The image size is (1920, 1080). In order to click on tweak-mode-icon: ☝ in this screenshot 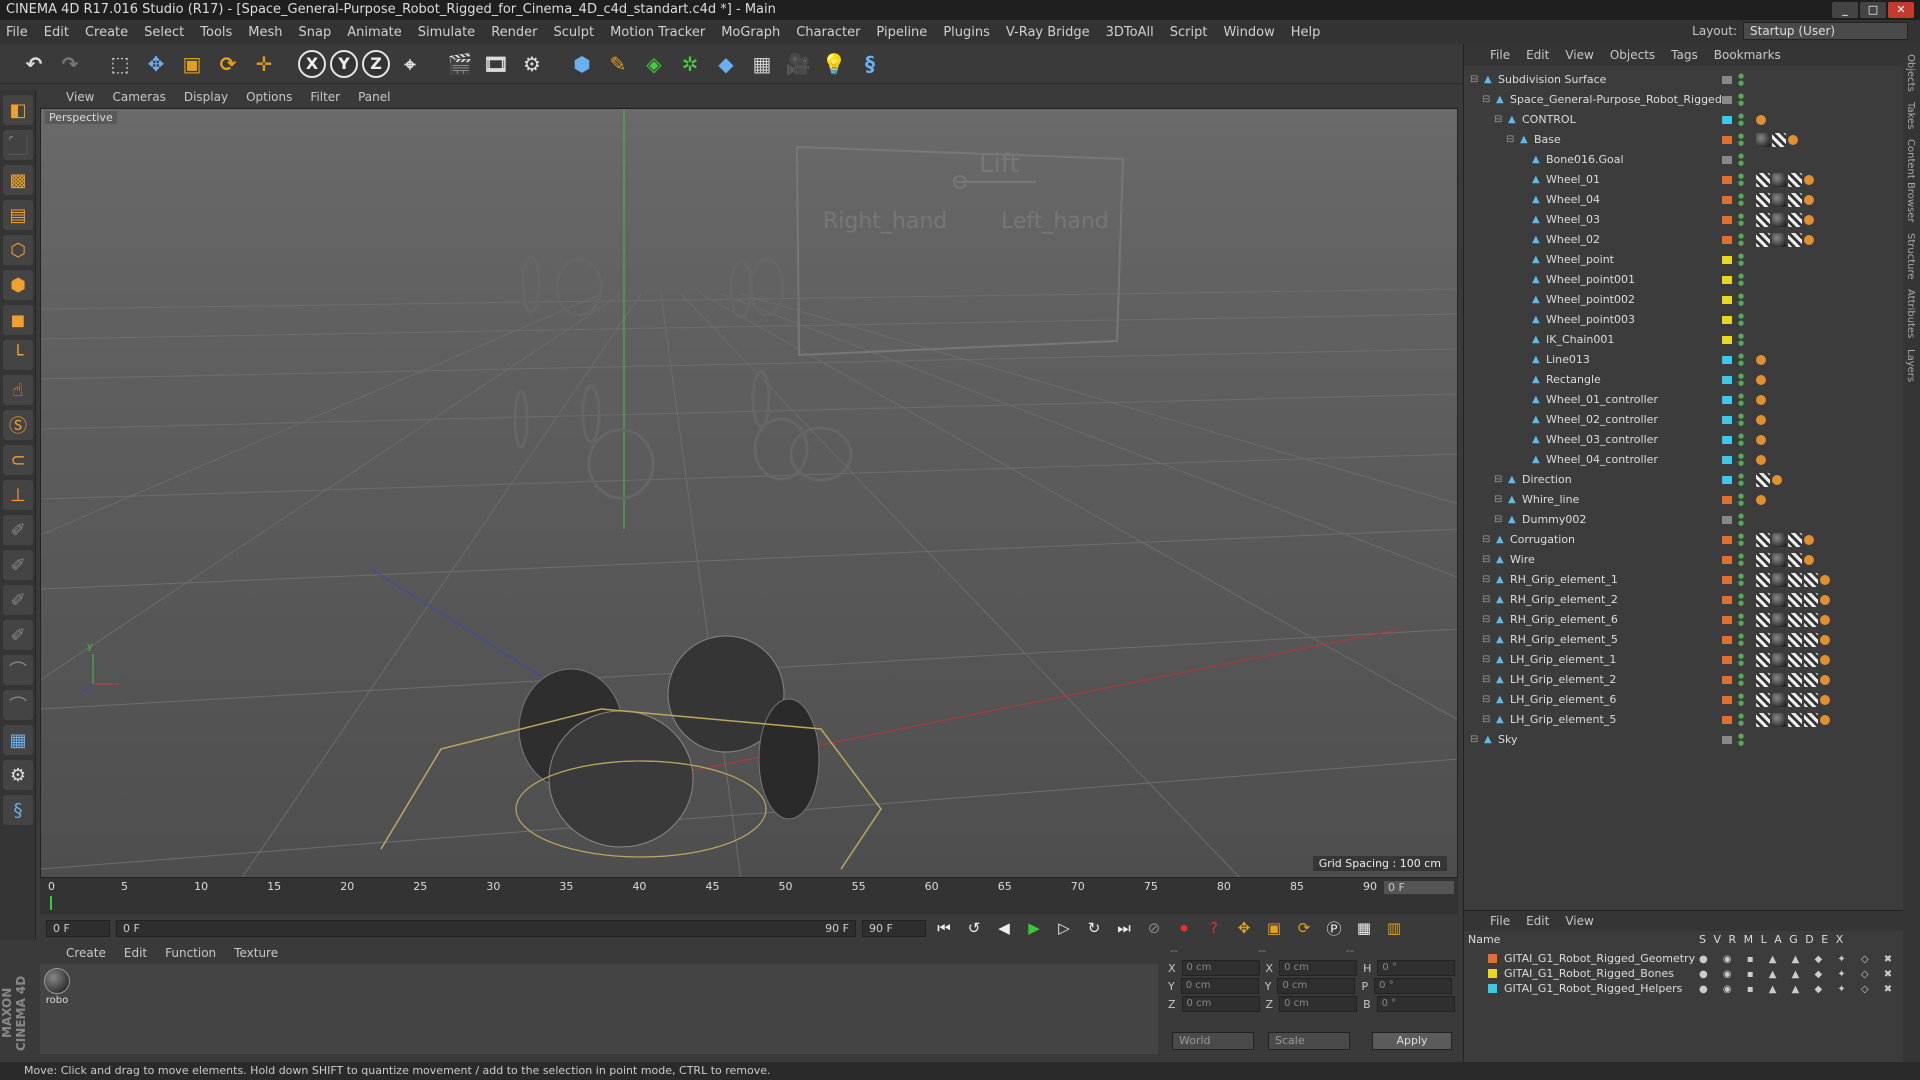, I will do `click(18, 390)`.